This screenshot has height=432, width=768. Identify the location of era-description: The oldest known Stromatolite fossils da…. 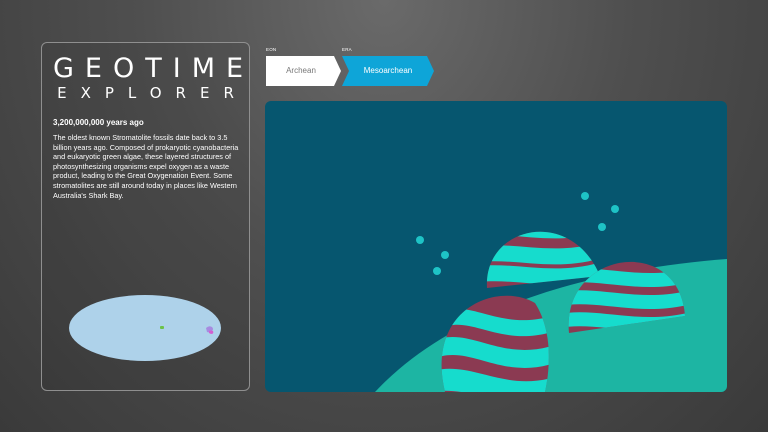
(146, 166).